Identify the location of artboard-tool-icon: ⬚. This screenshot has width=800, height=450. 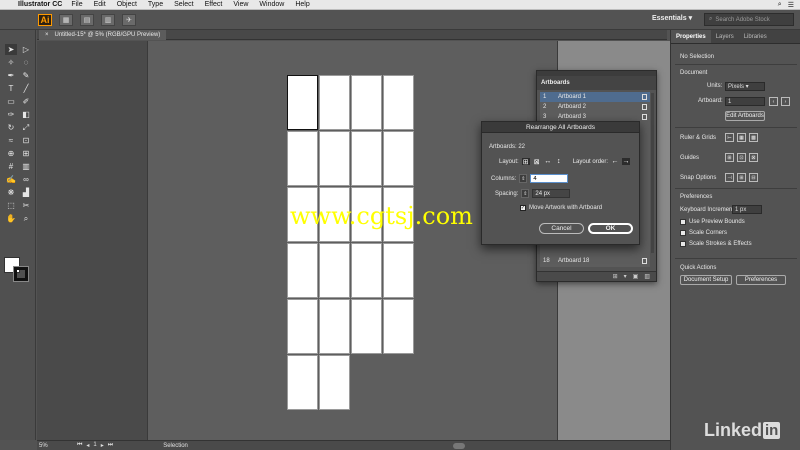
(11, 205).